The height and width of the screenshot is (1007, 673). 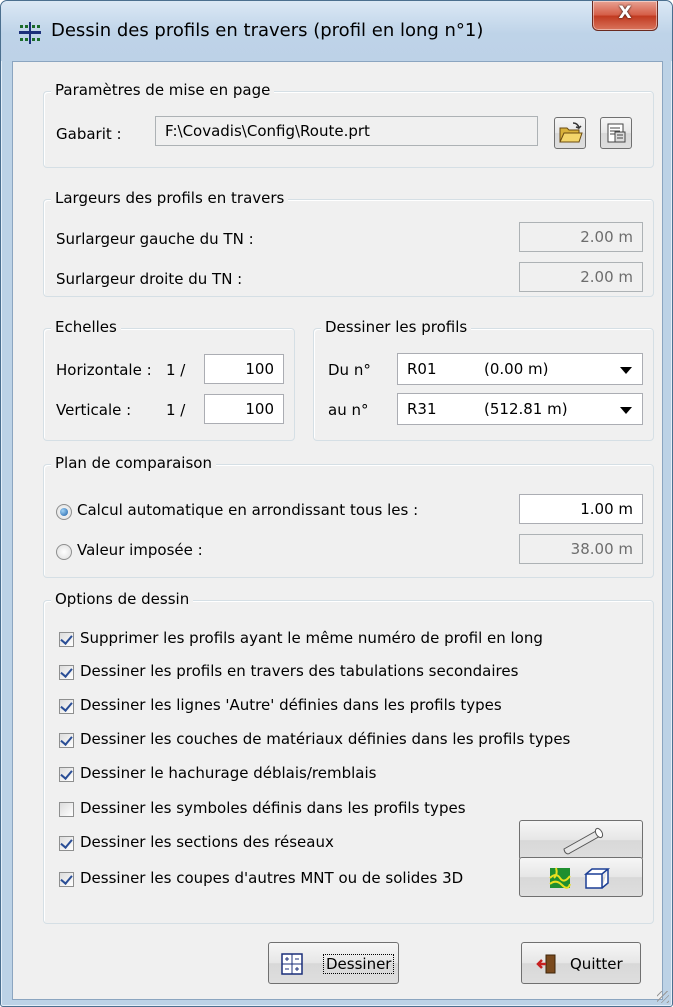 I want to click on template-properties-button, so click(x=616, y=133).